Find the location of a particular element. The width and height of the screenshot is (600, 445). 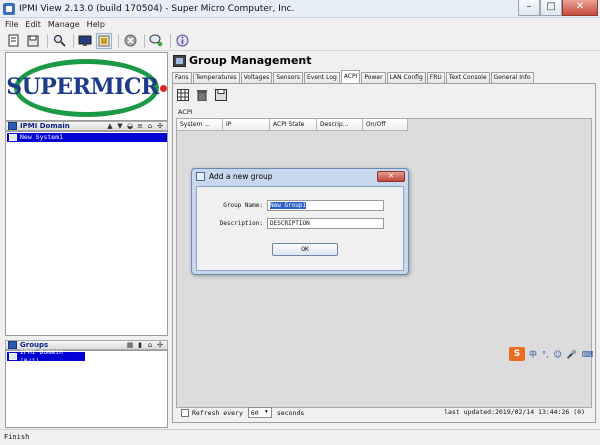

chat-button is located at coordinates (156, 41).